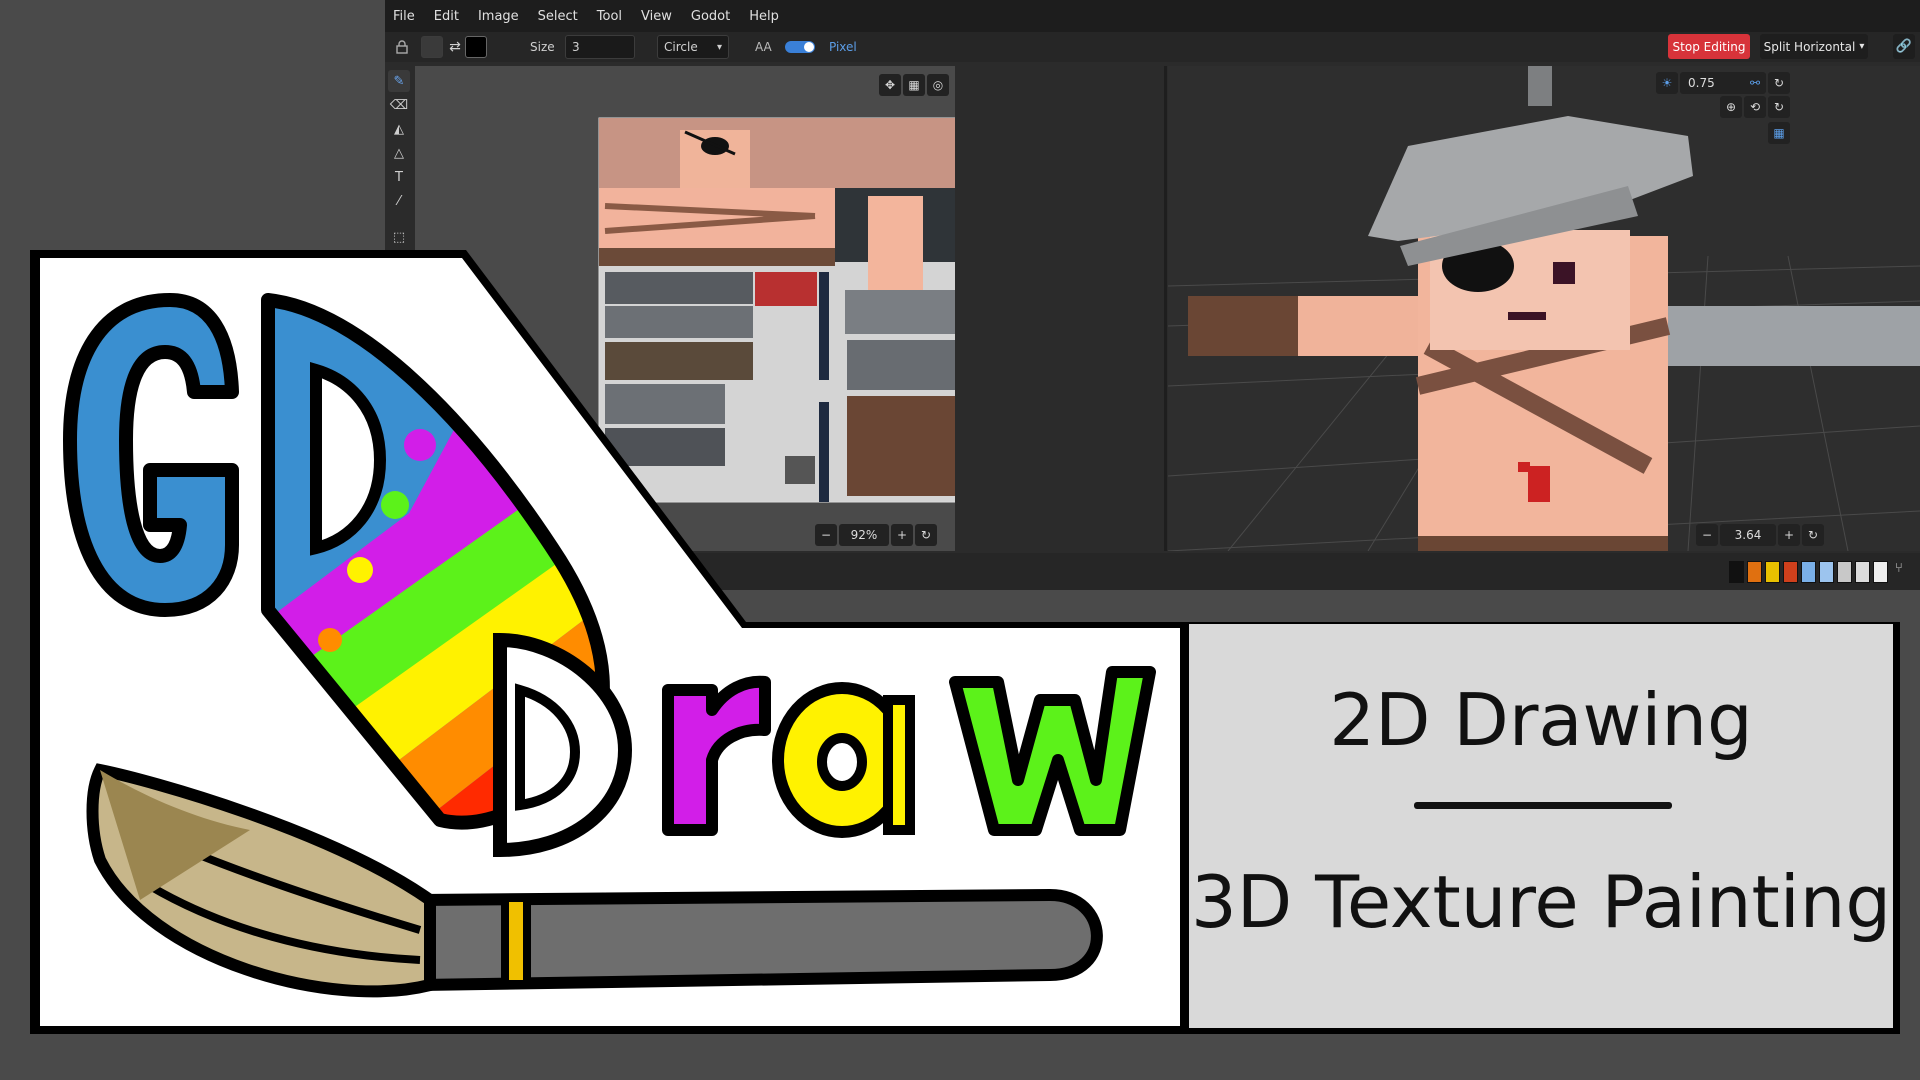 The width and height of the screenshot is (1920, 1080). What do you see at coordinates (843, 760) in the screenshot?
I see `logo-letter-a` at bounding box center [843, 760].